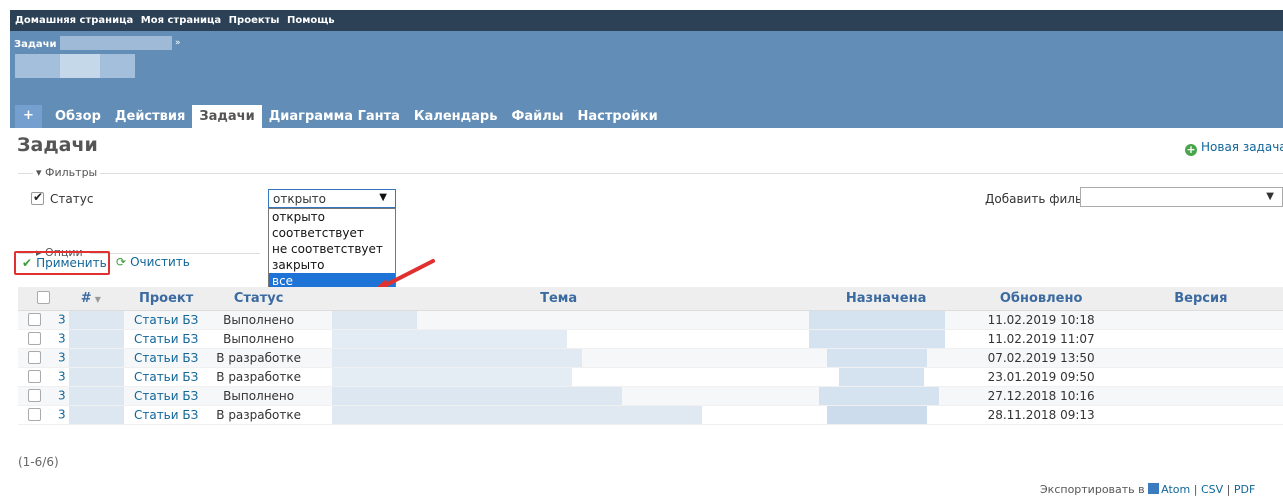  Describe the element at coordinates (886, 299) in the screenshot. I see `col-header-assignee: Назначена` at that location.